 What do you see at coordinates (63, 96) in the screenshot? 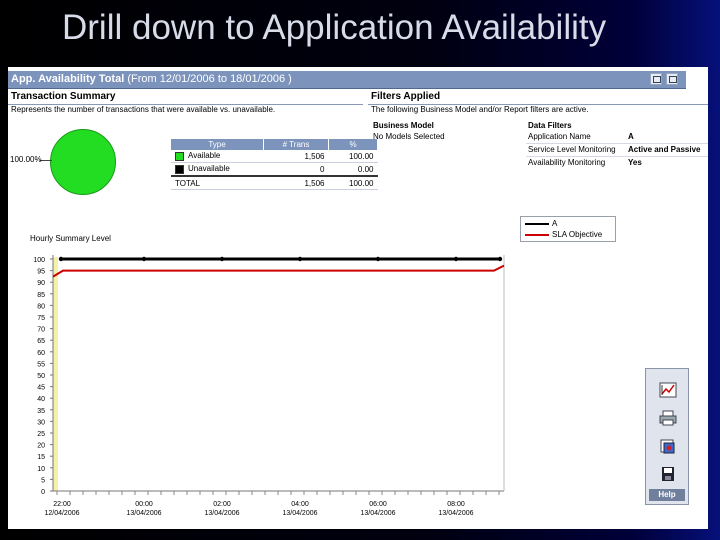
I see `transaction-summary-title: Transaction Summary` at bounding box center [63, 96].